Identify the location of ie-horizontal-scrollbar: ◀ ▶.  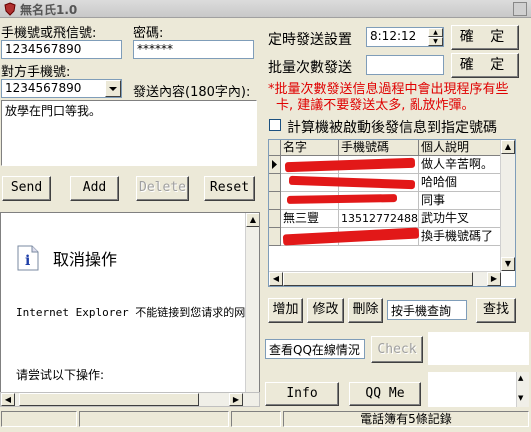
(130, 399).